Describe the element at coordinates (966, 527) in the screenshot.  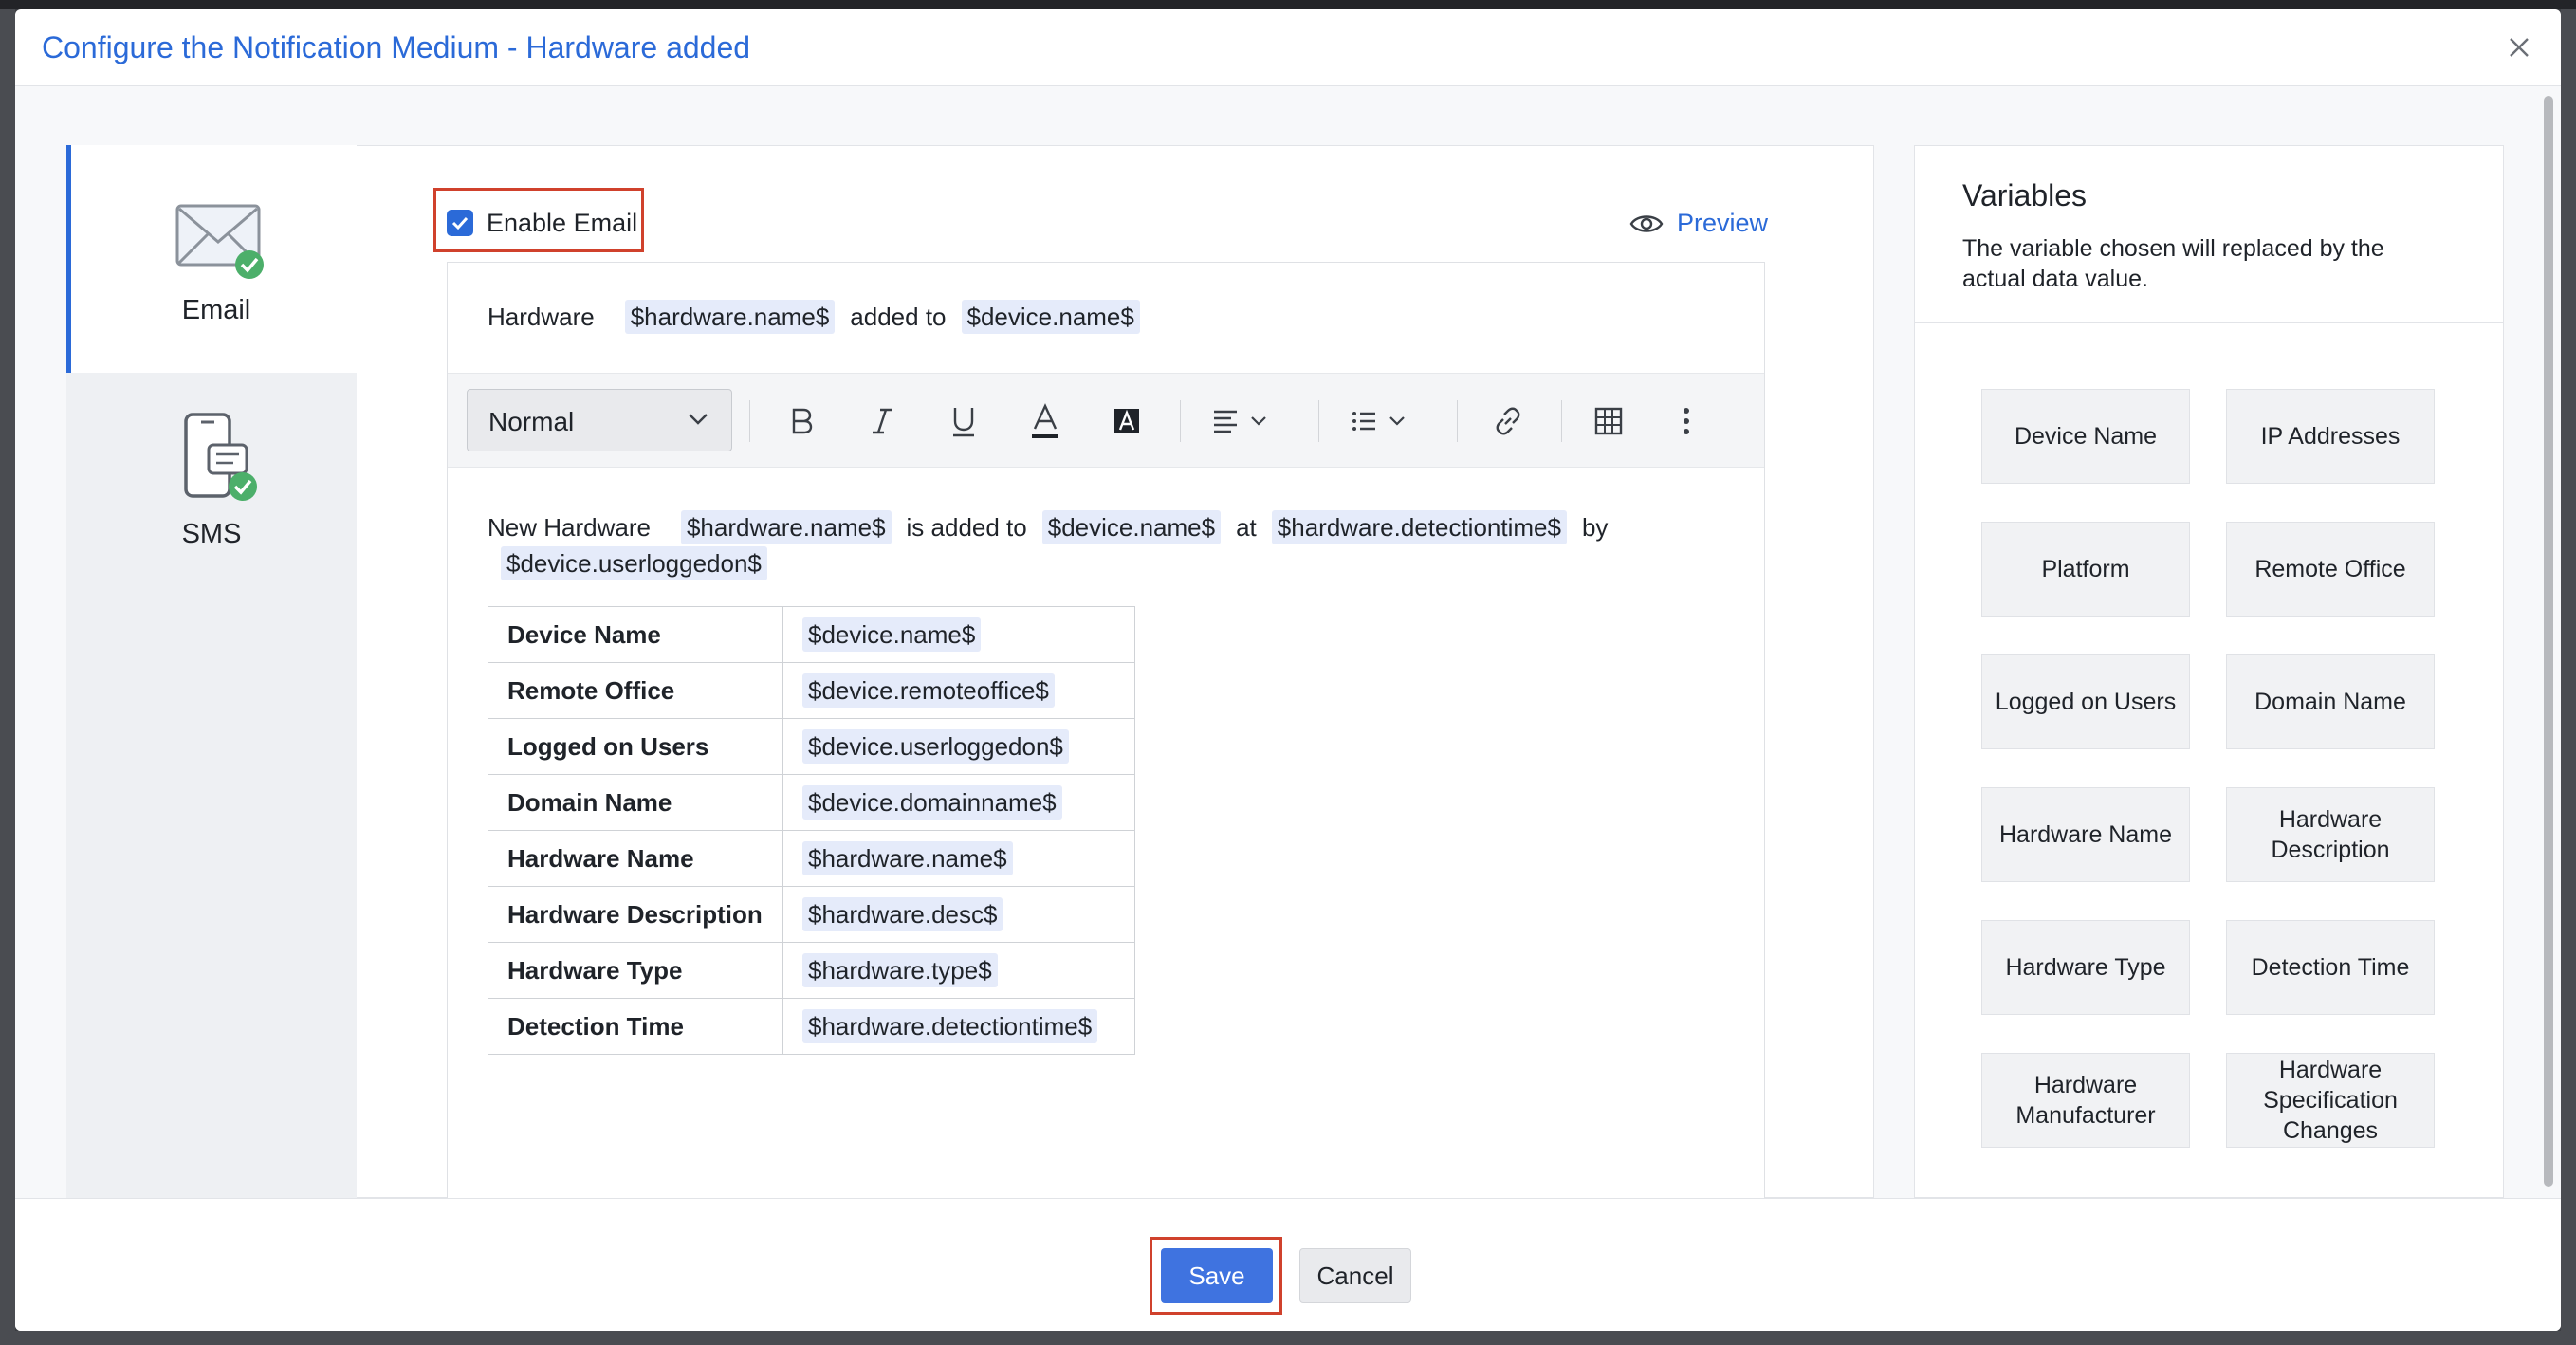
I see `body-text: is added to` at that location.